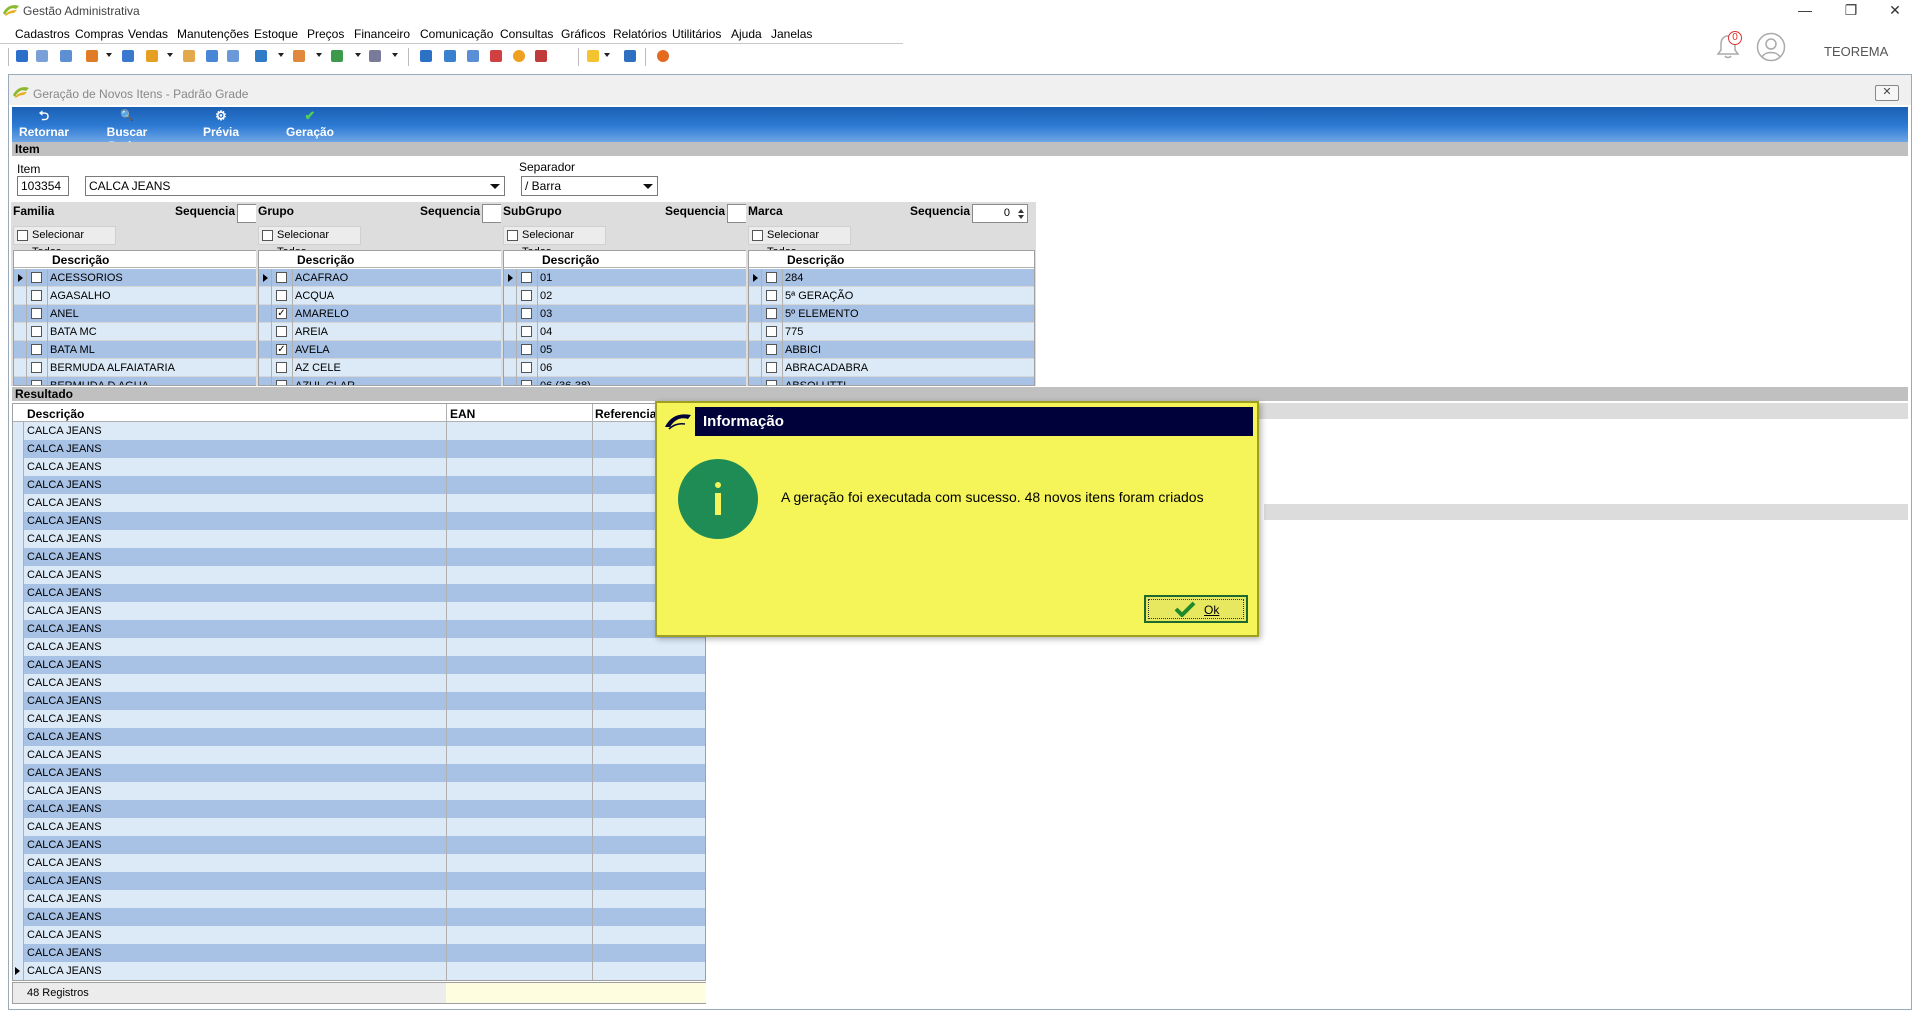 The image size is (1920, 1018). What do you see at coordinates (92, 56) in the screenshot?
I see `tree-icon` at bounding box center [92, 56].